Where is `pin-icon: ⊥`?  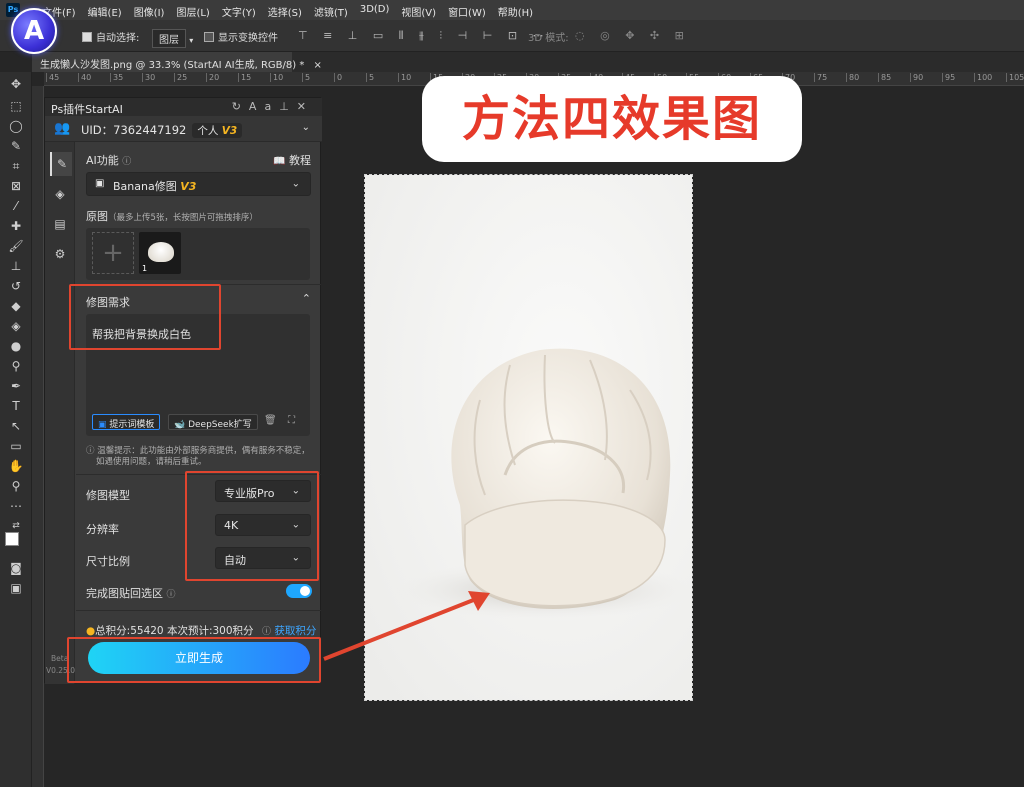
pin-icon: ⊥ is located at coordinates (288, 106).